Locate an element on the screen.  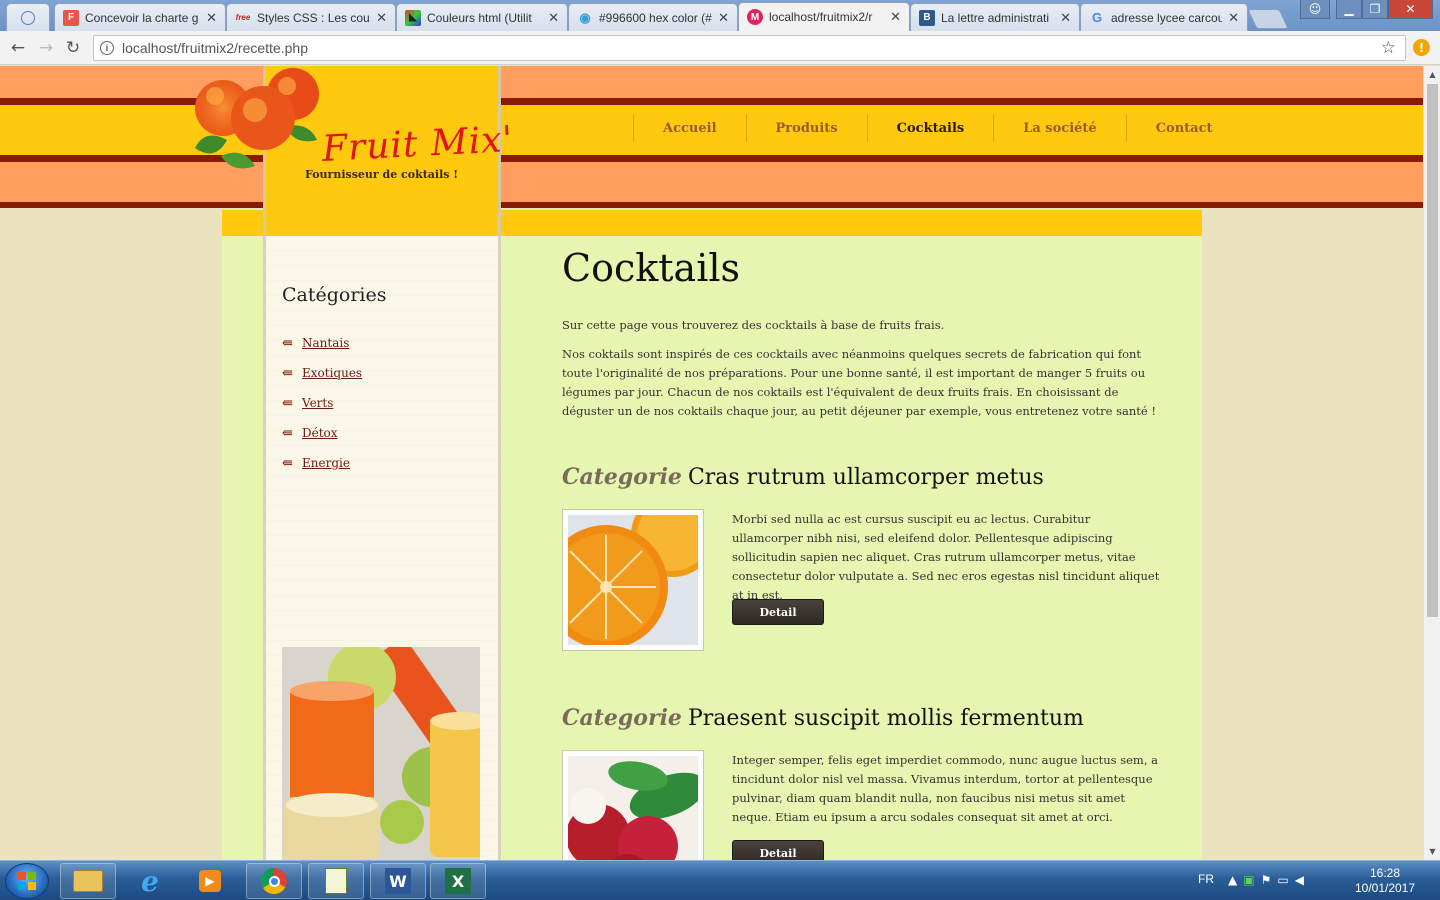
browser-tab-3: ◣ Couleurs html (Utilit ✕ is located at coordinates (482, 17).